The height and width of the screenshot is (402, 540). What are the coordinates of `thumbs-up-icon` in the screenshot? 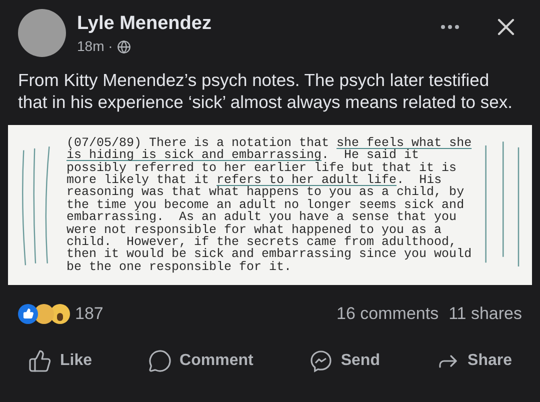 It's located at (40, 360).